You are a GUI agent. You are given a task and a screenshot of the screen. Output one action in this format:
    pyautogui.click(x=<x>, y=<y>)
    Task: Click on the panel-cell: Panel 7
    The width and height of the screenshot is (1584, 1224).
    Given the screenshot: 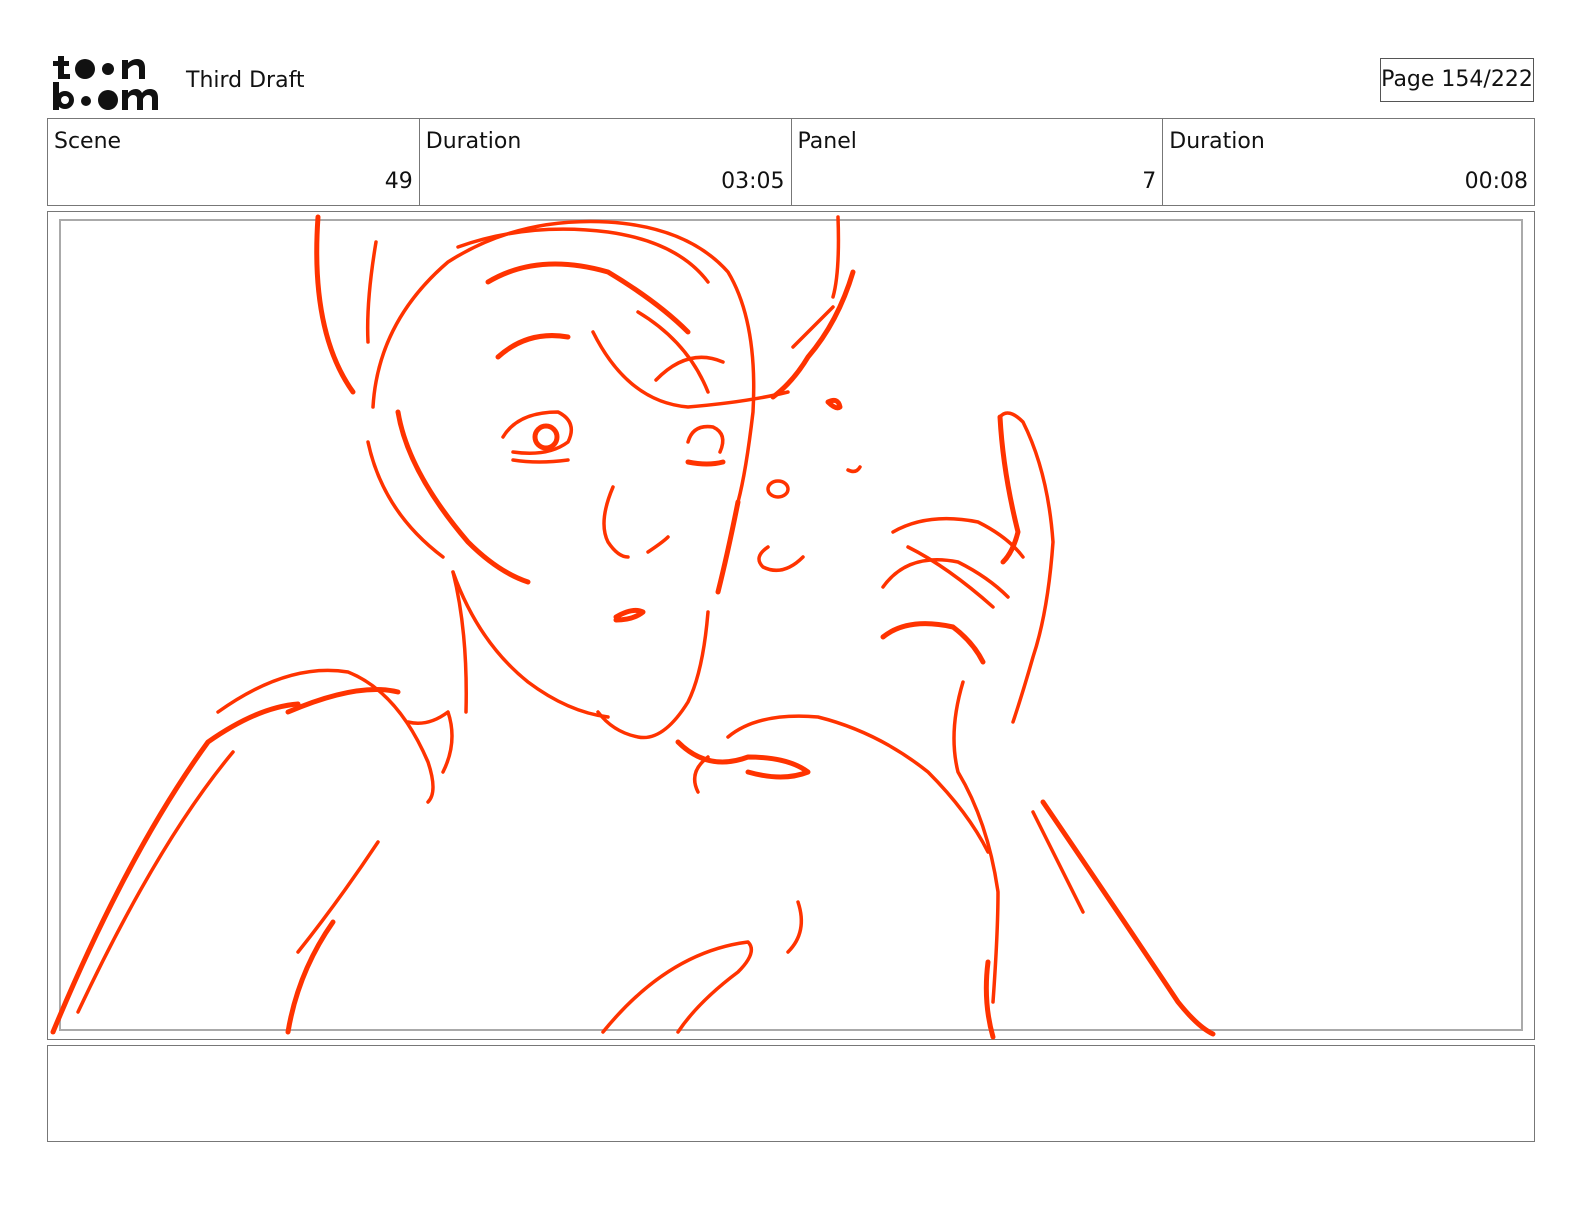 What is the action you would take?
    pyautogui.click(x=978, y=162)
    